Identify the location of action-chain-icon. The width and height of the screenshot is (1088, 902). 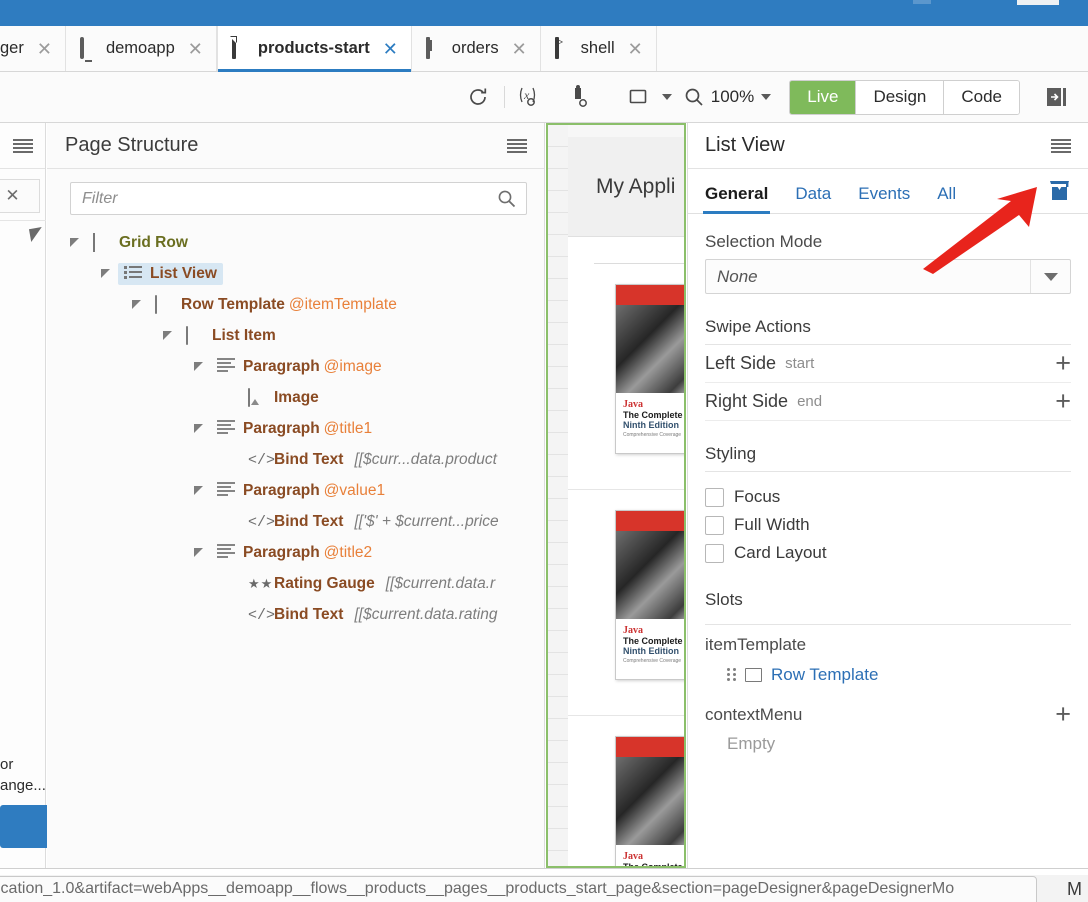
(583, 97).